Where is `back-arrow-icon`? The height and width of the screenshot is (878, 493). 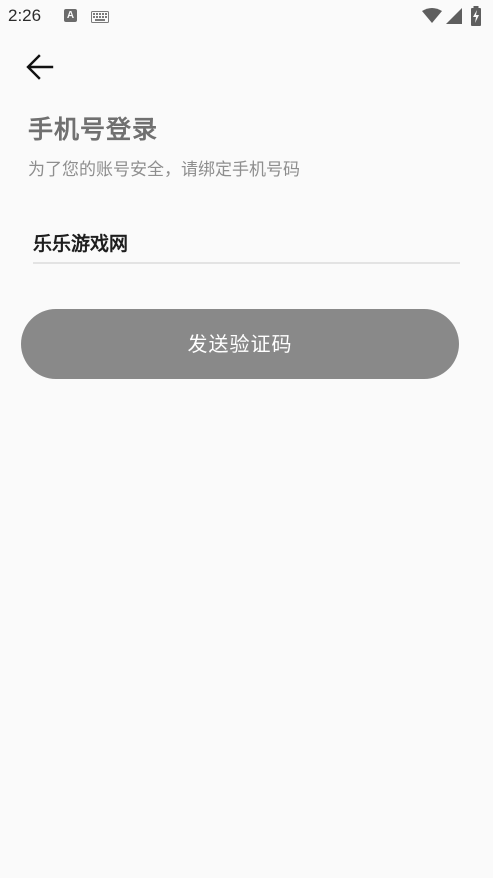
back-arrow-icon is located at coordinates (40, 68).